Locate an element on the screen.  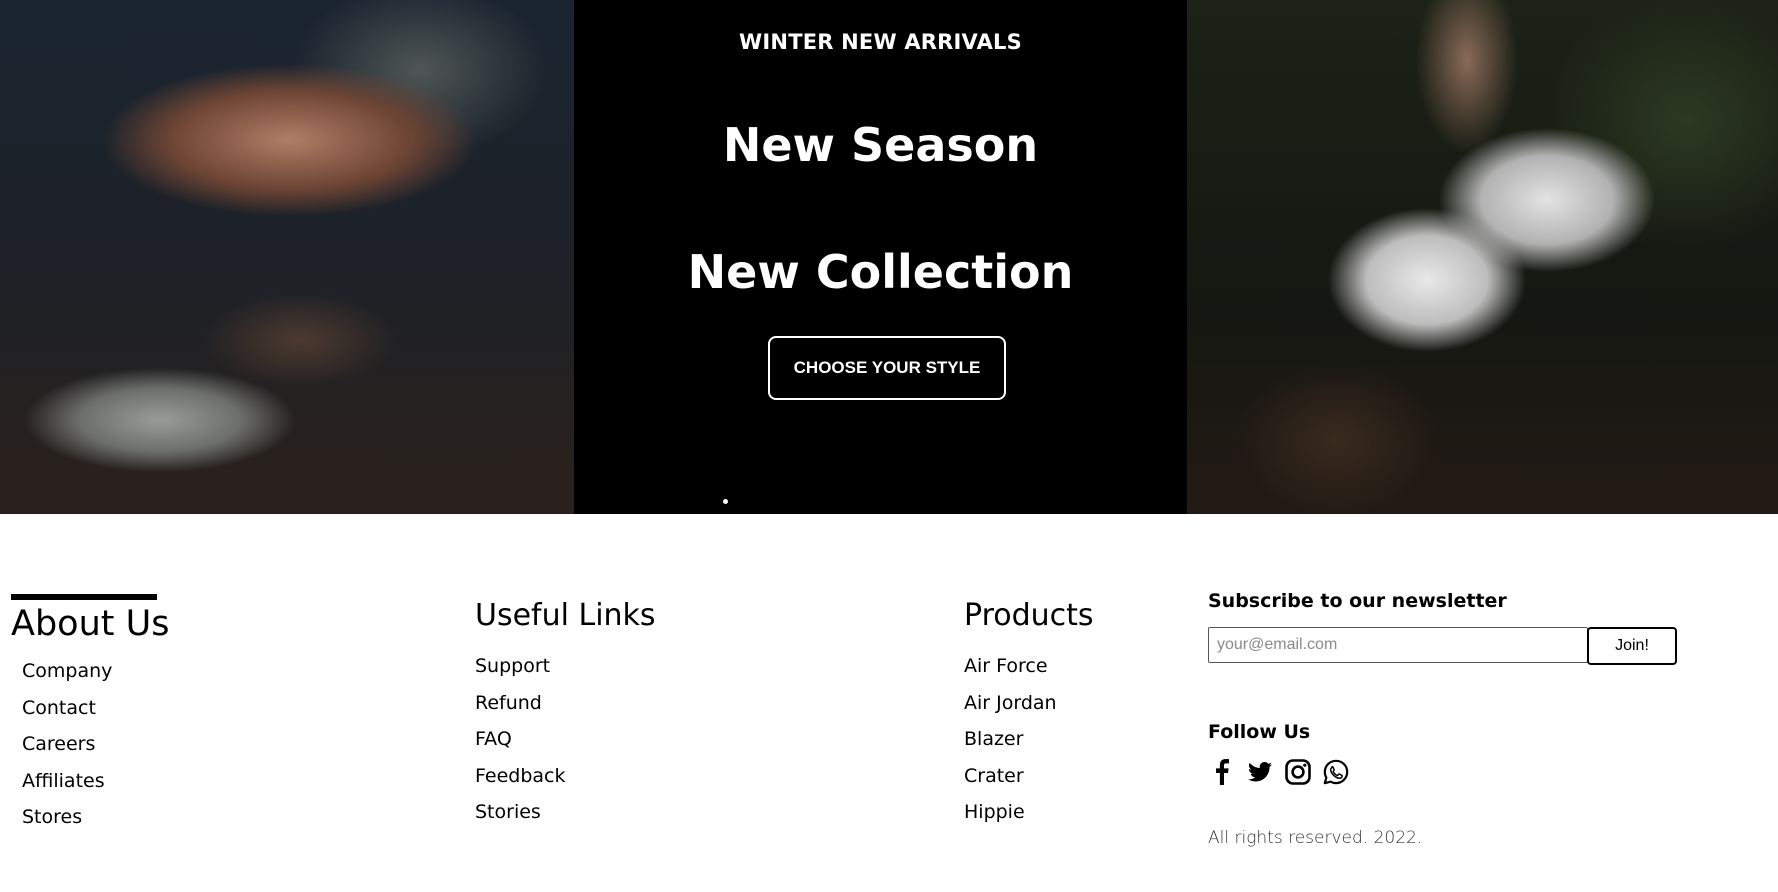
useful-links-title: Useful Links is located at coordinates (565, 615).